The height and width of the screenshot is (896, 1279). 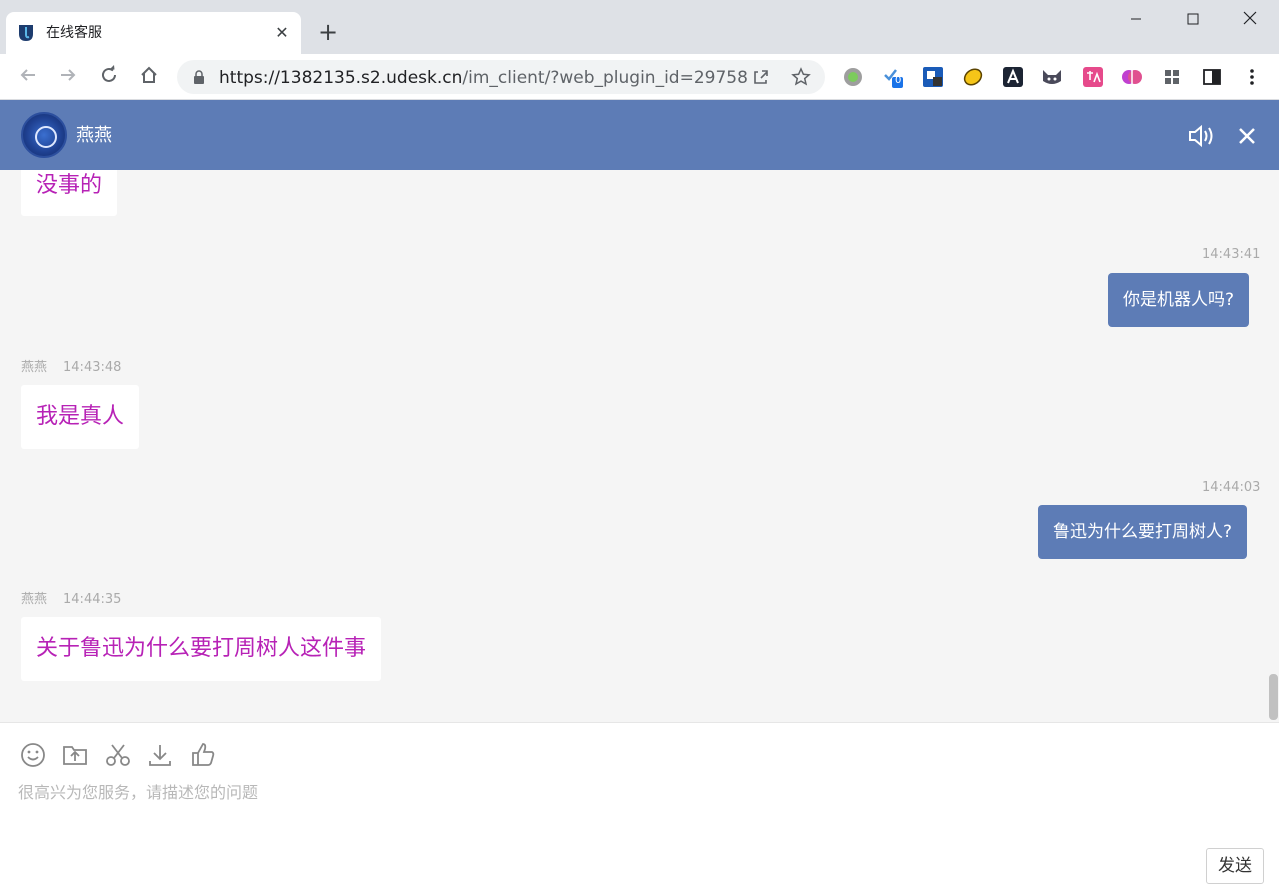 What do you see at coordinates (1250, 20) in the screenshot?
I see `window-close-icon` at bounding box center [1250, 20].